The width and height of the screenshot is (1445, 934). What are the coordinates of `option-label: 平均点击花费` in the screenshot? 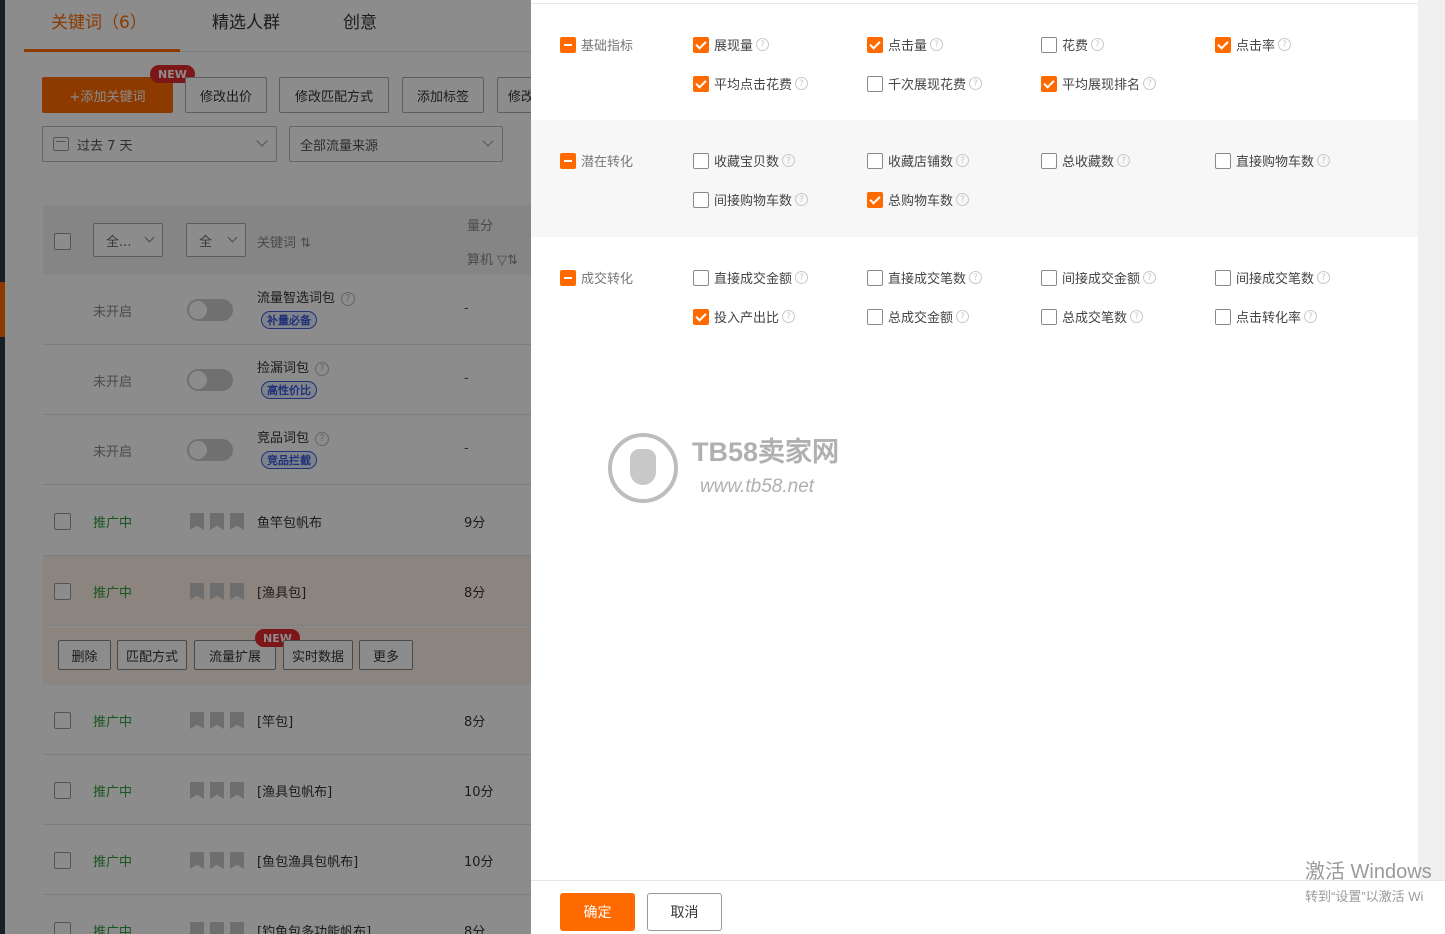 It's located at (753, 85).